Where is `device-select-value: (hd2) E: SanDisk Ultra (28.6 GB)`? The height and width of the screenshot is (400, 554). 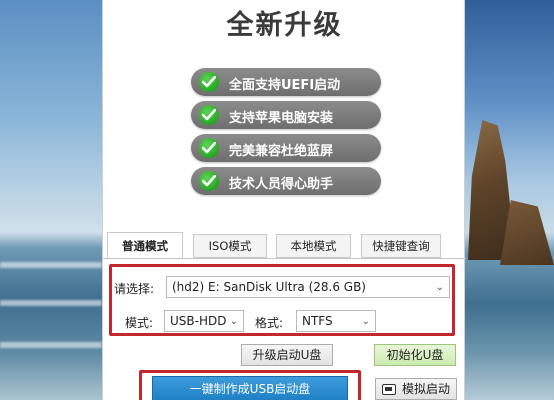 device-select-value: (hd2) E: SanDisk Ultra (28.6 GB) is located at coordinates (269, 287).